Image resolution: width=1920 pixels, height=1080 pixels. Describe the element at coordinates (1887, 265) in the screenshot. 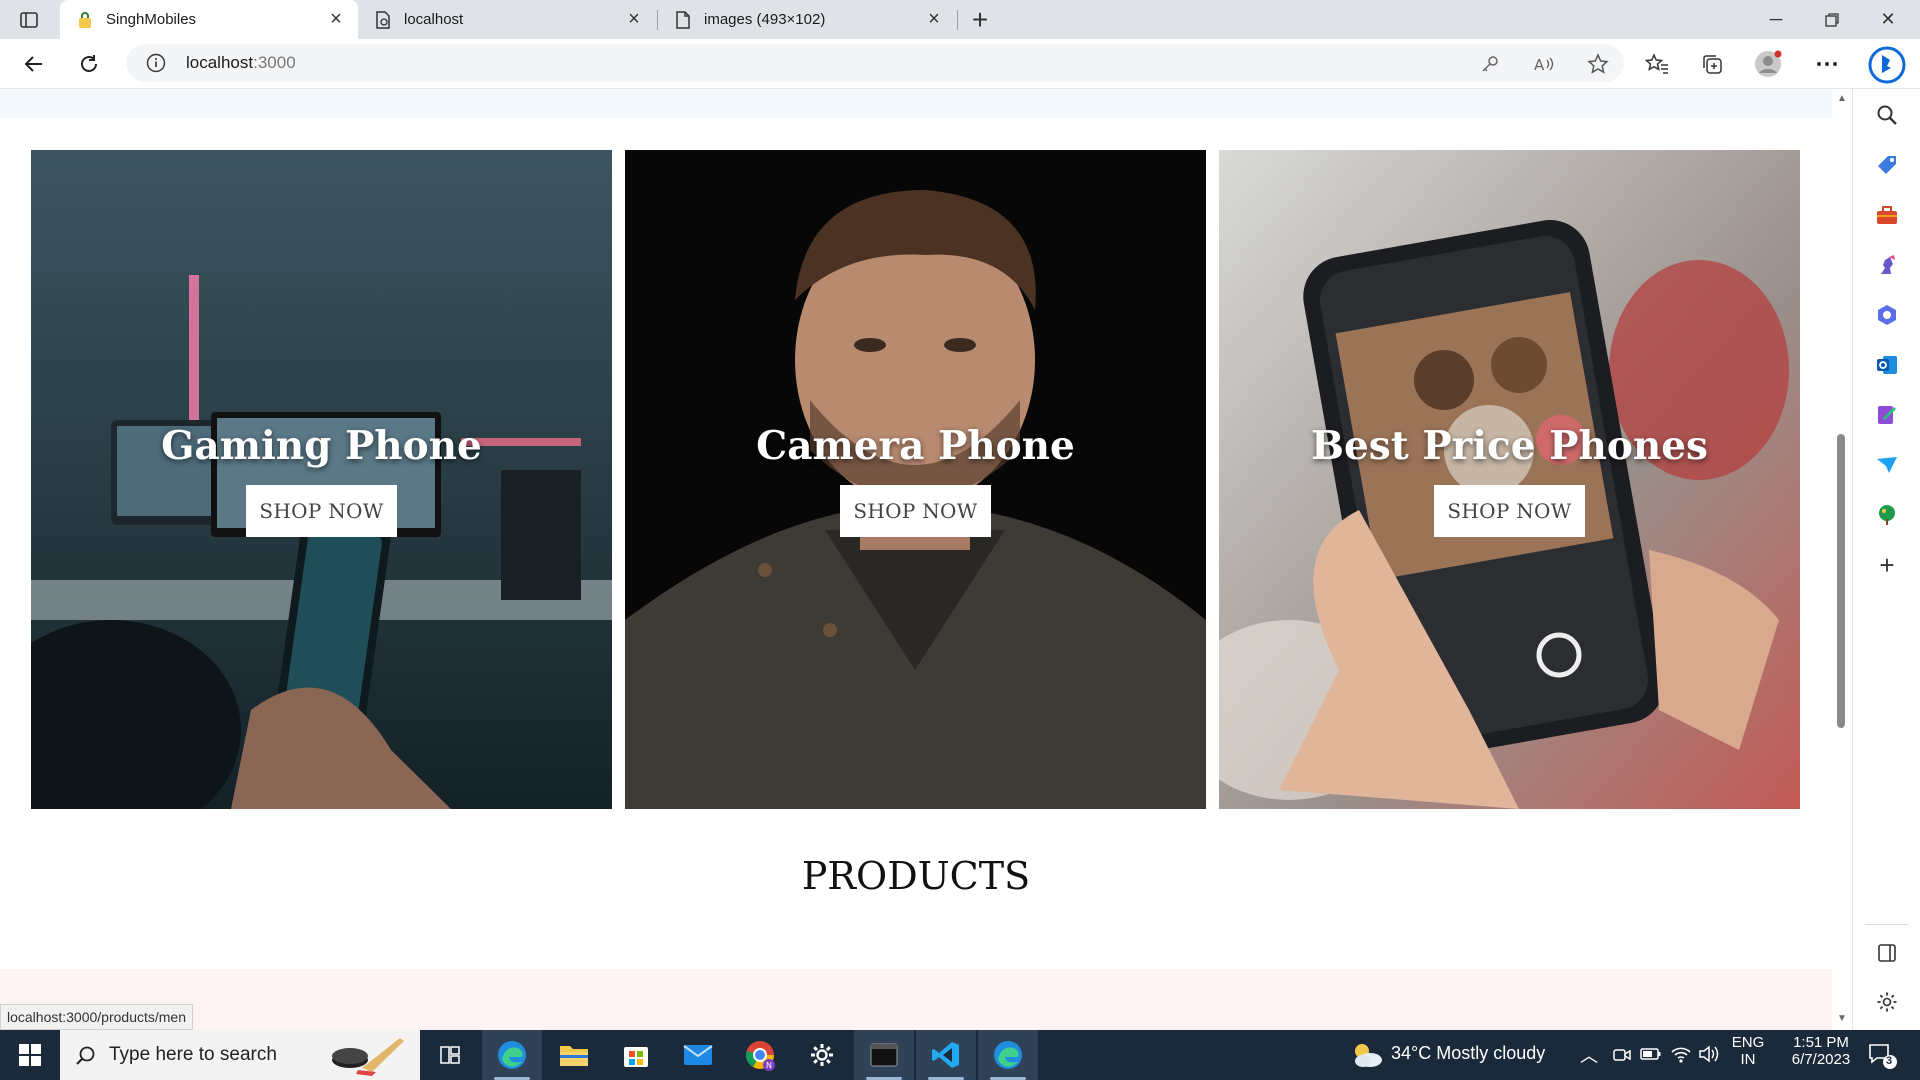

I see `sidebar-games-icon` at that location.